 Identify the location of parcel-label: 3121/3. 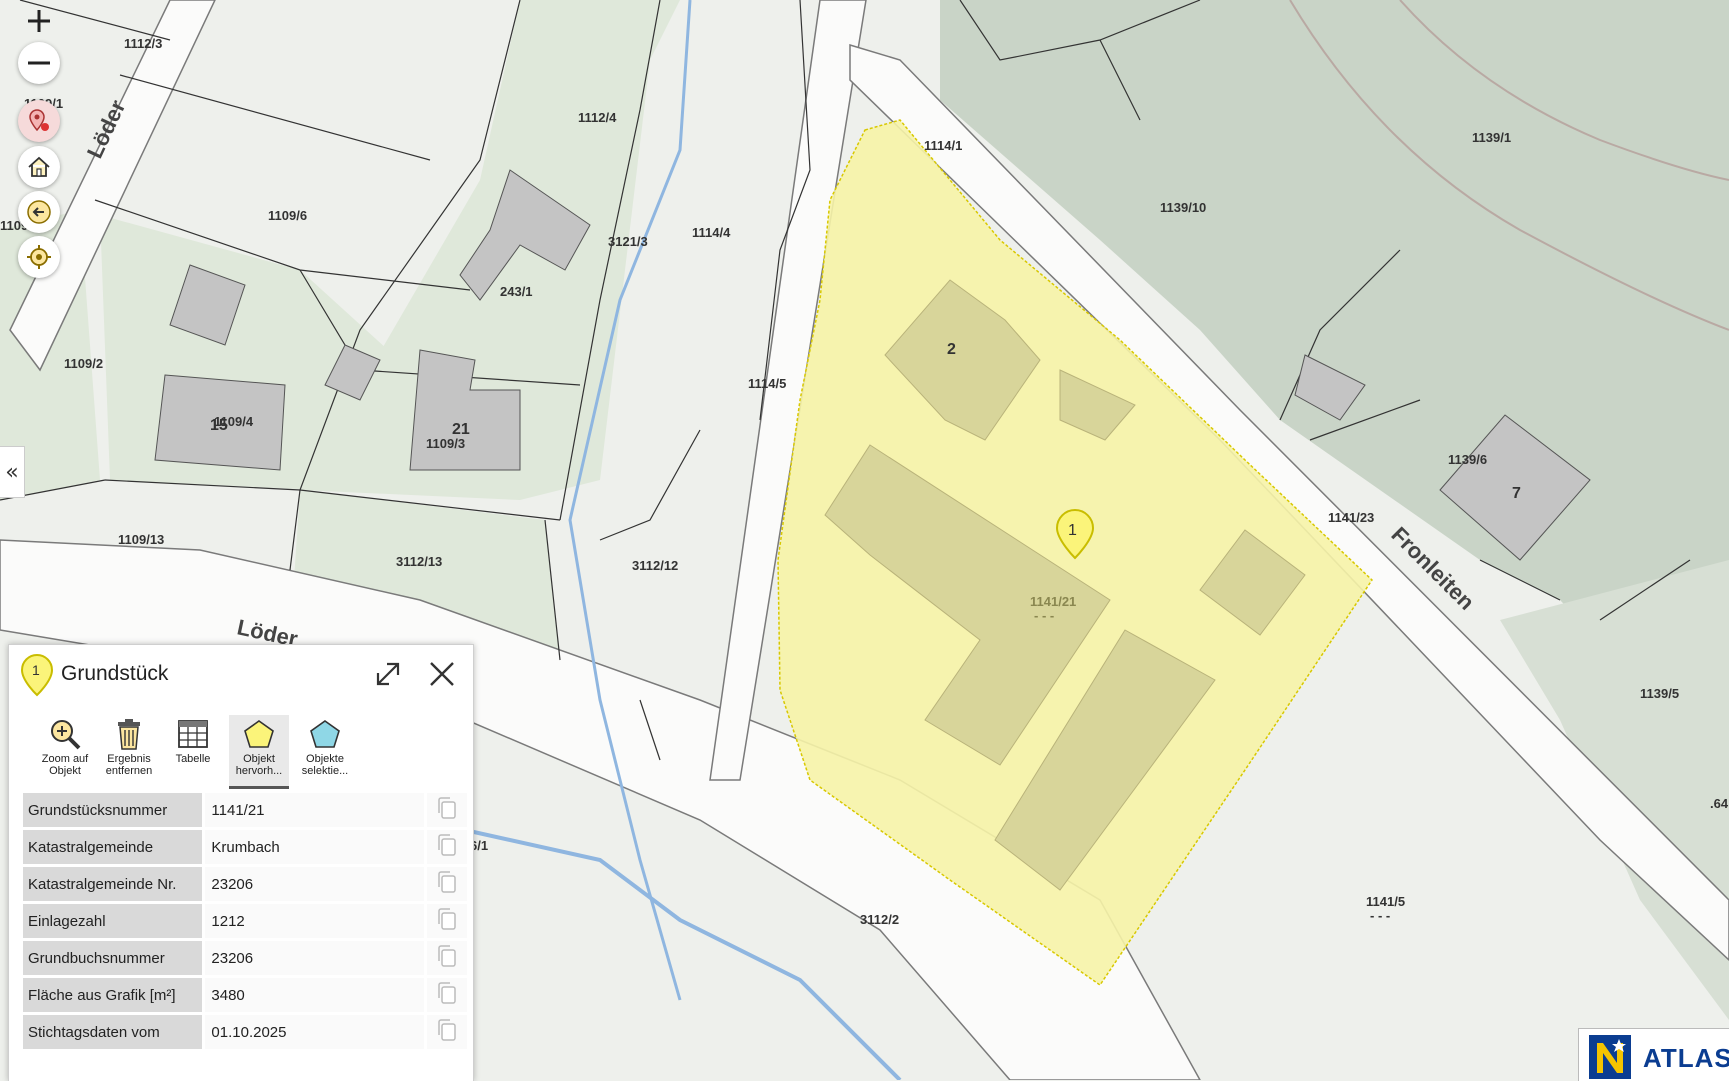
(628, 241).